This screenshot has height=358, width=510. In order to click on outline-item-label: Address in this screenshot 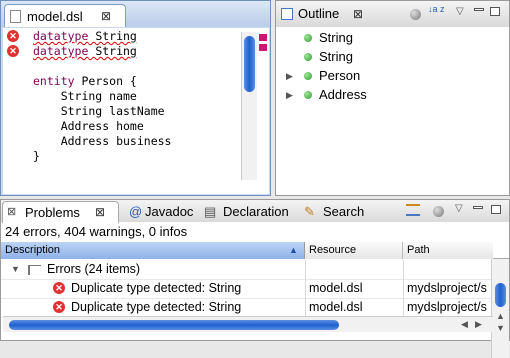, I will do `click(343, 94)`.